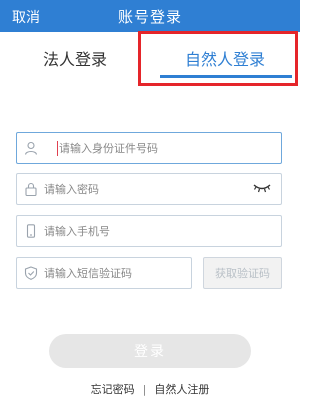 The width and height of the screenshot is (320, 420). I want to click on get-code-button: 获取验证码, so click(242, 273).